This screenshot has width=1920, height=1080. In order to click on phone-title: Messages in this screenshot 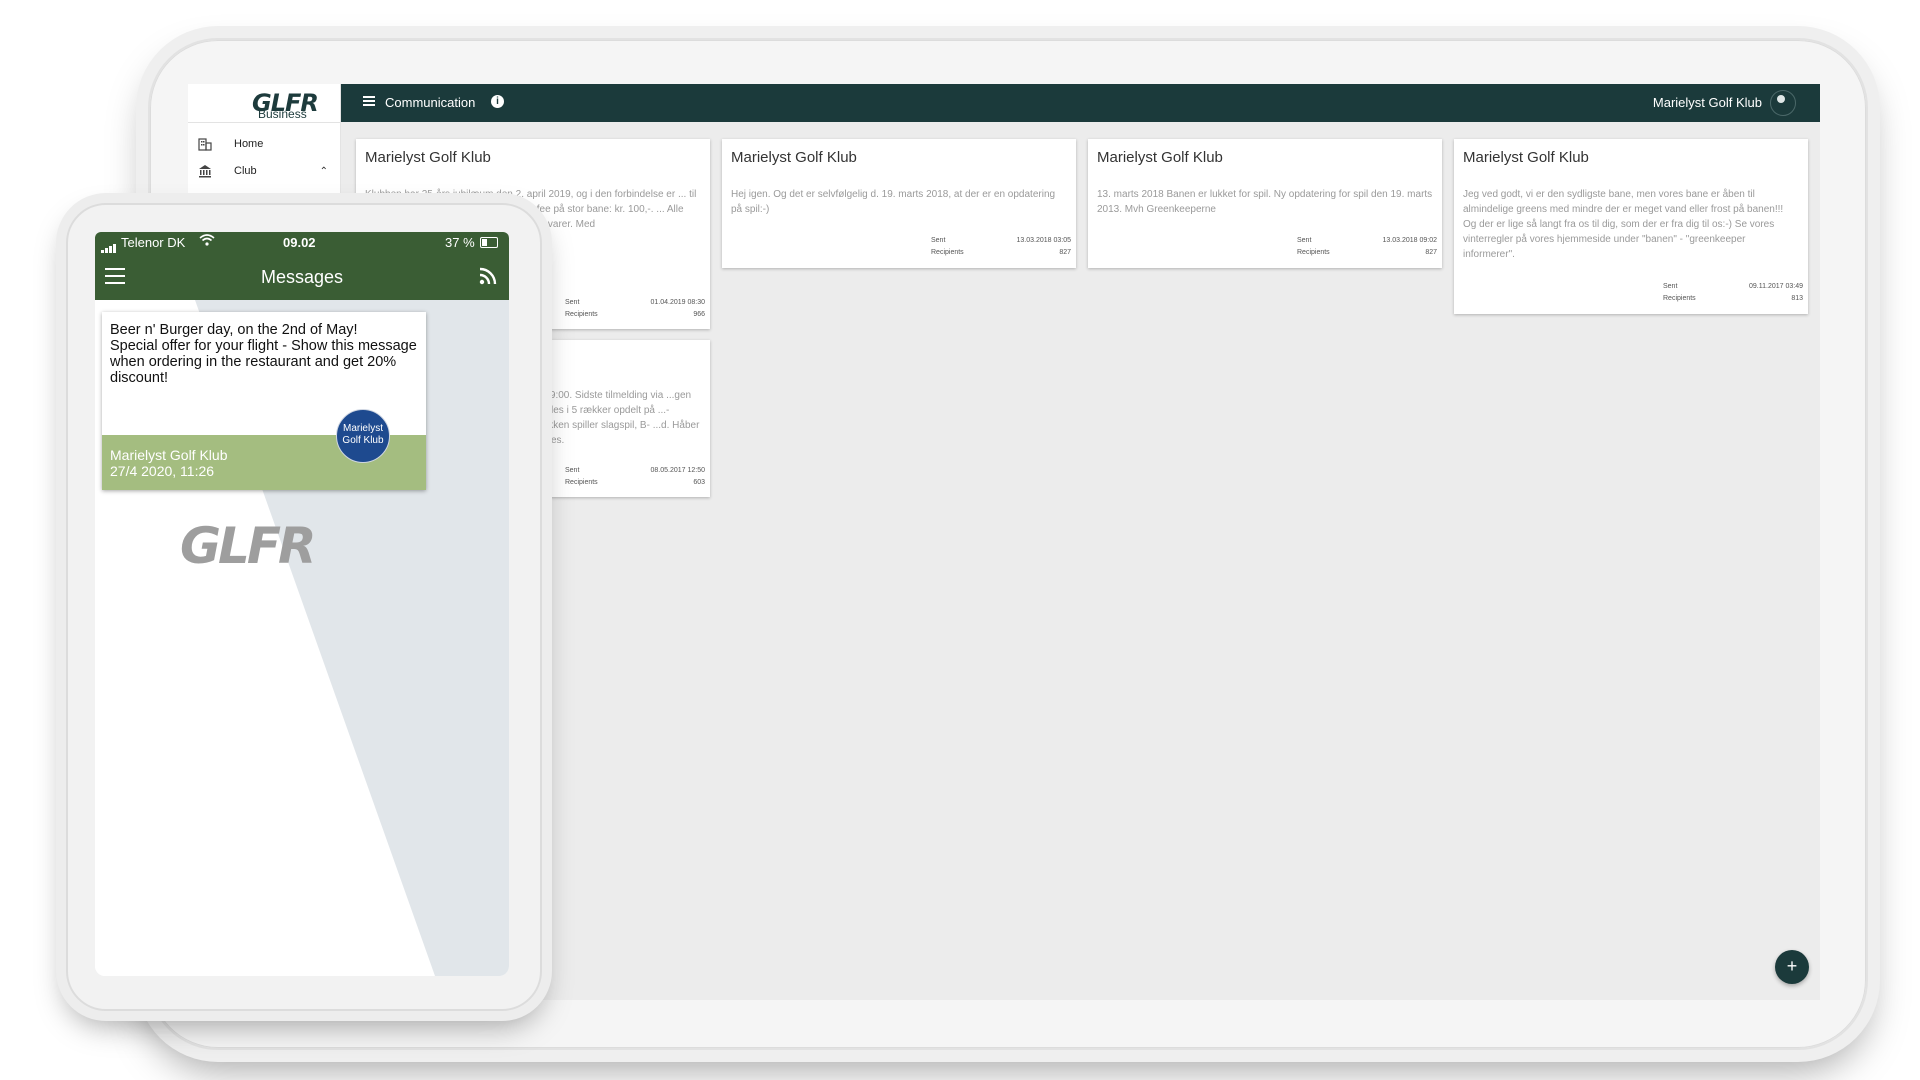, I will do `click(302, 277)`.